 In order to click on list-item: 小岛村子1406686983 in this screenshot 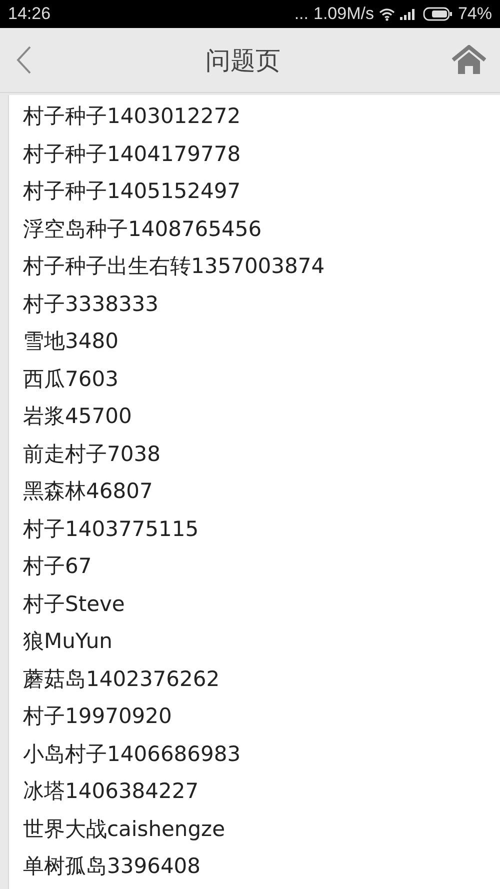, I will do `click(132, 753)`.